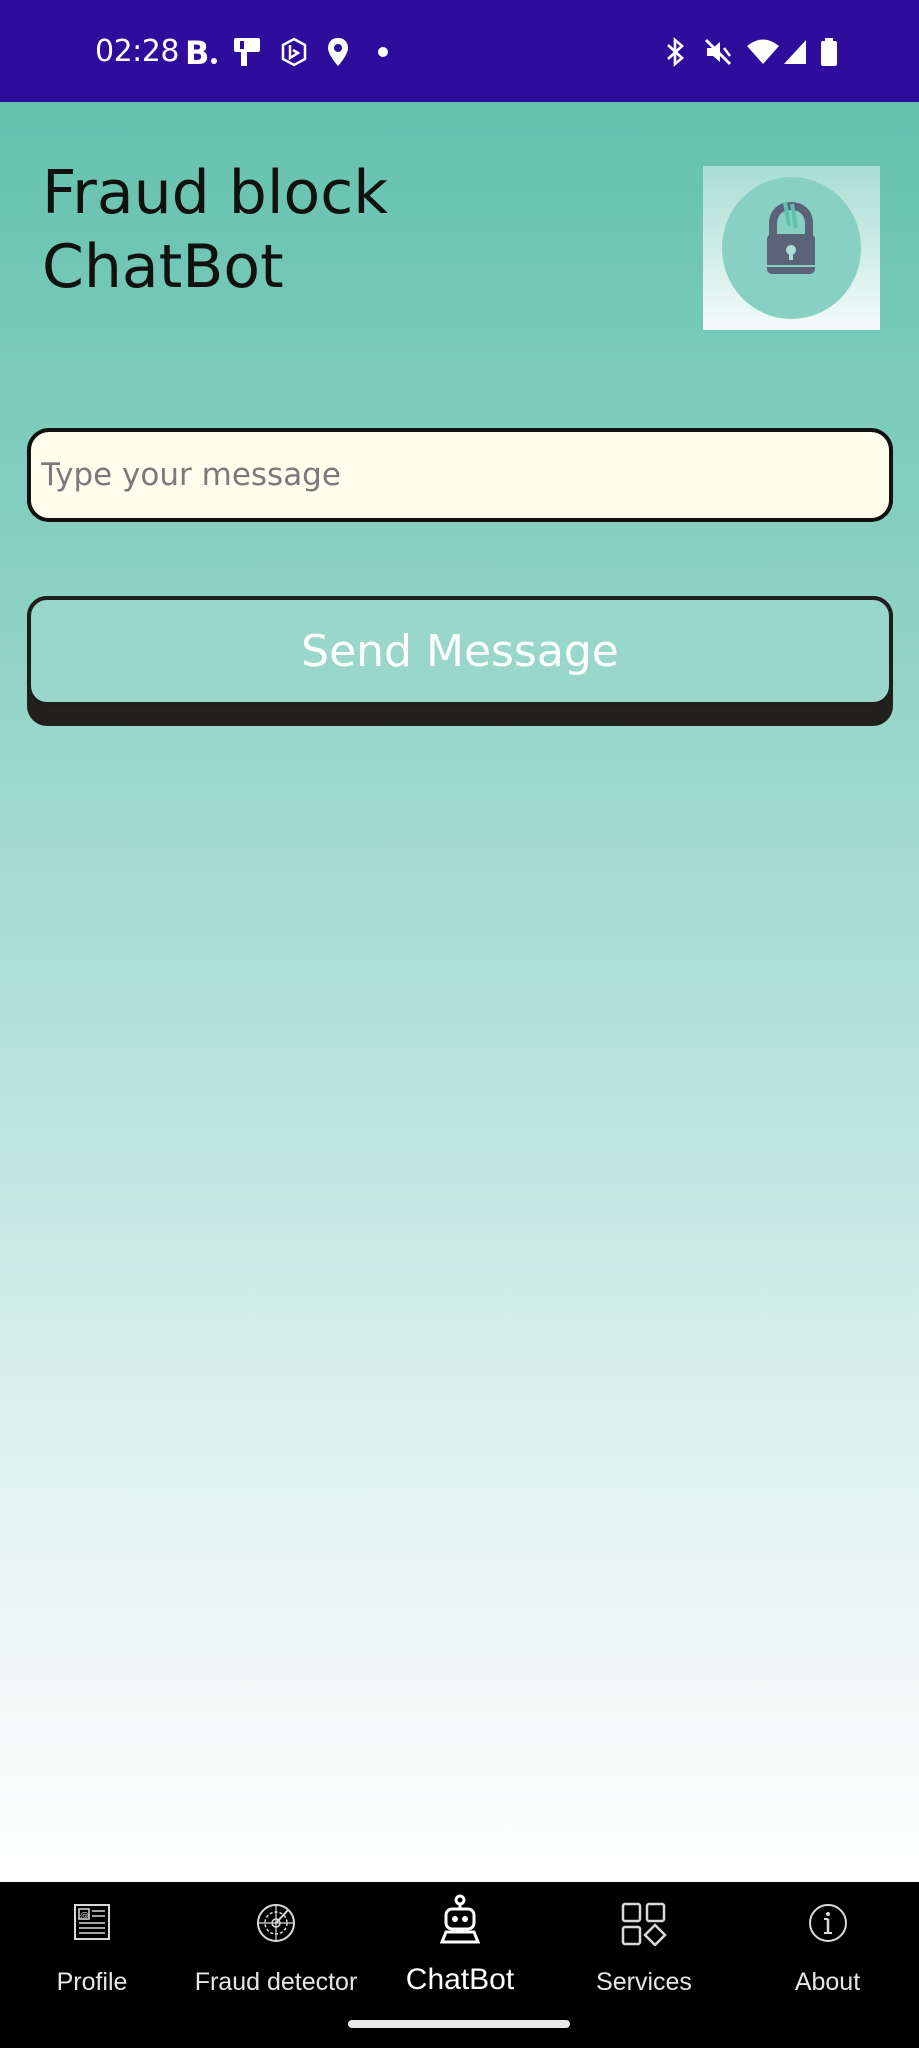 Image resolution: width=919 pixels, height=2048 pixels. Describe the element at coordinates (92, 1942) in the screenshot. I see `nav-item-profile: @ Profile` at that location.